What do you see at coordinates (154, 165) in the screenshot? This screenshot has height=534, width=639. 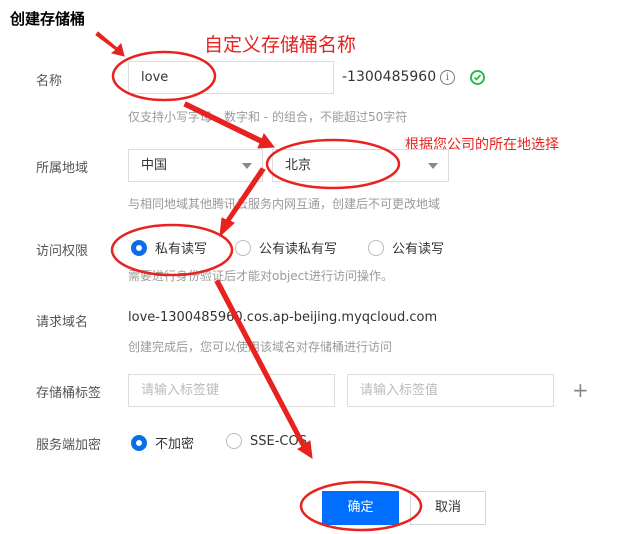 I see `region-area-value: 中国` at bounding box center [154, 165].